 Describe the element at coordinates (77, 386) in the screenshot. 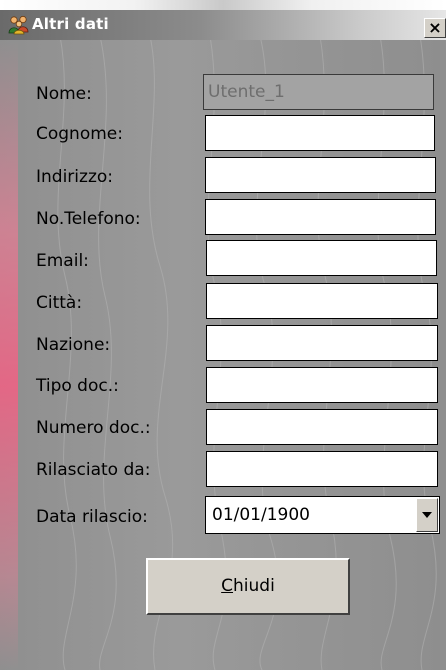

I see `label-tipo-doc: Tipo doc.:` at that location.